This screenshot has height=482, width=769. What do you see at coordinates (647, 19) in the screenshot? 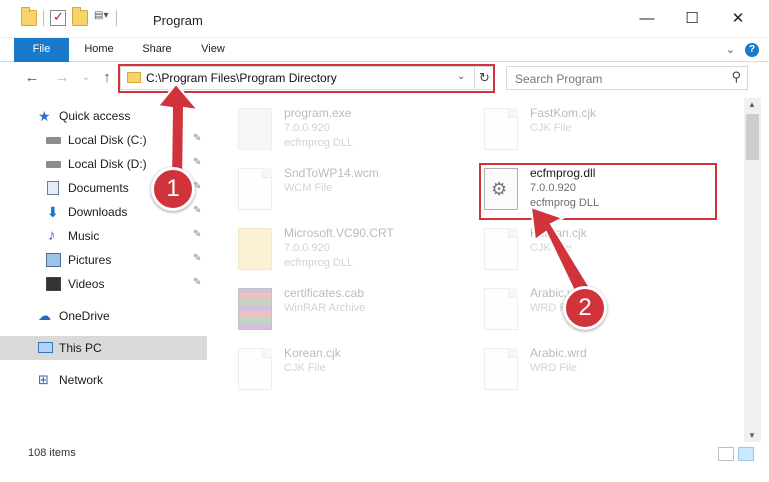
I see `minimize-button: —` at bounding box center [647, 19].